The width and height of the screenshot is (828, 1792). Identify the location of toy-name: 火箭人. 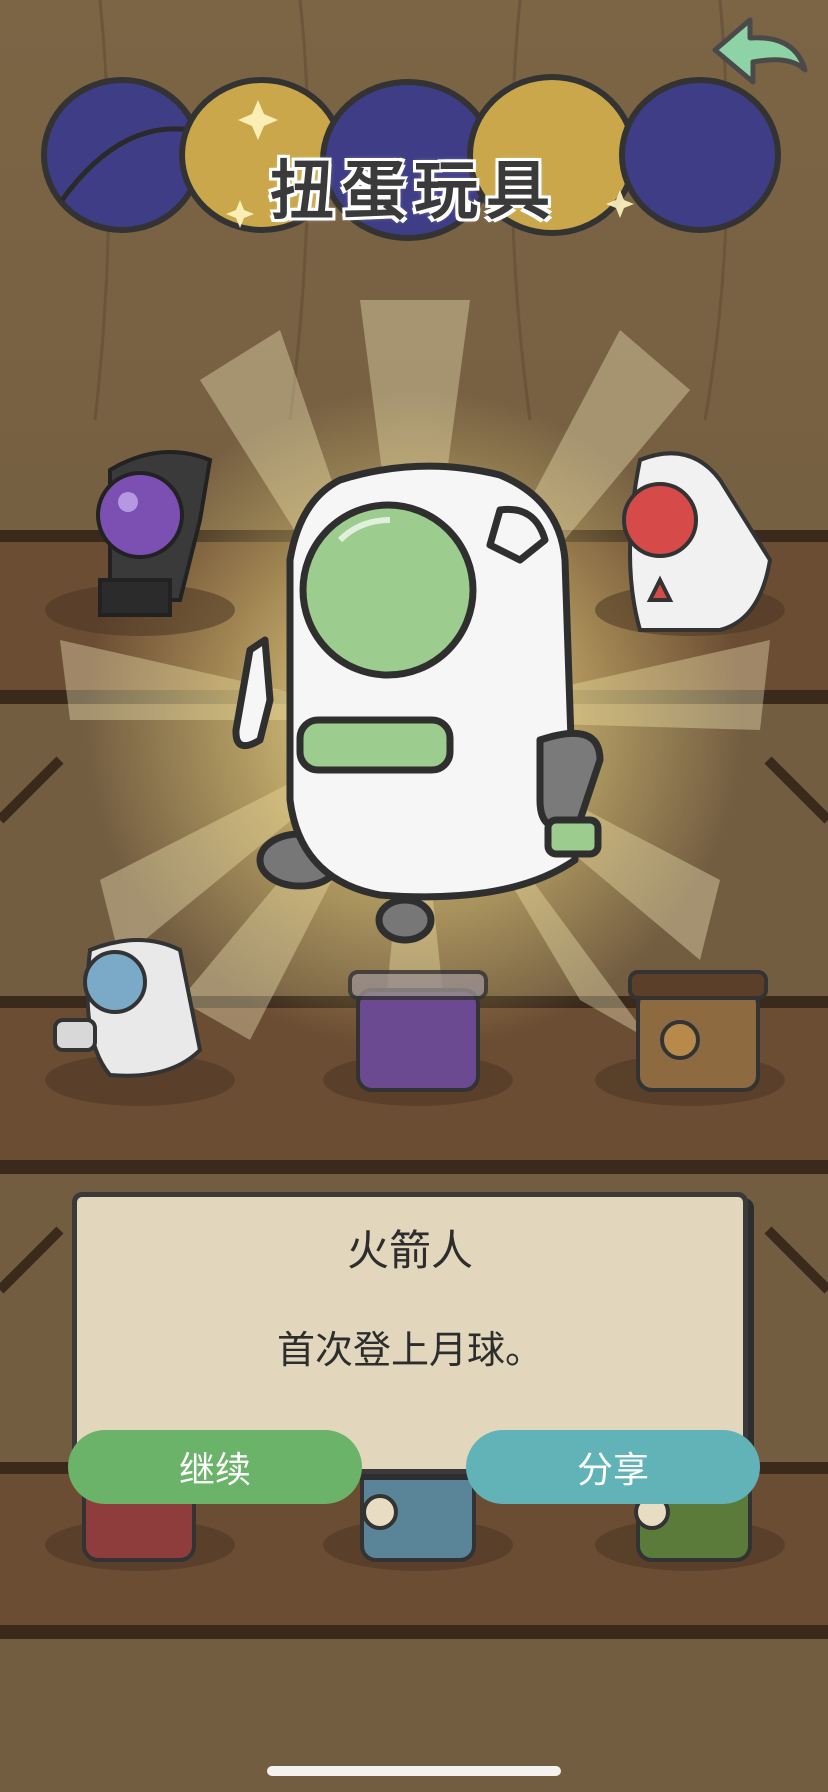
(409, 1250).